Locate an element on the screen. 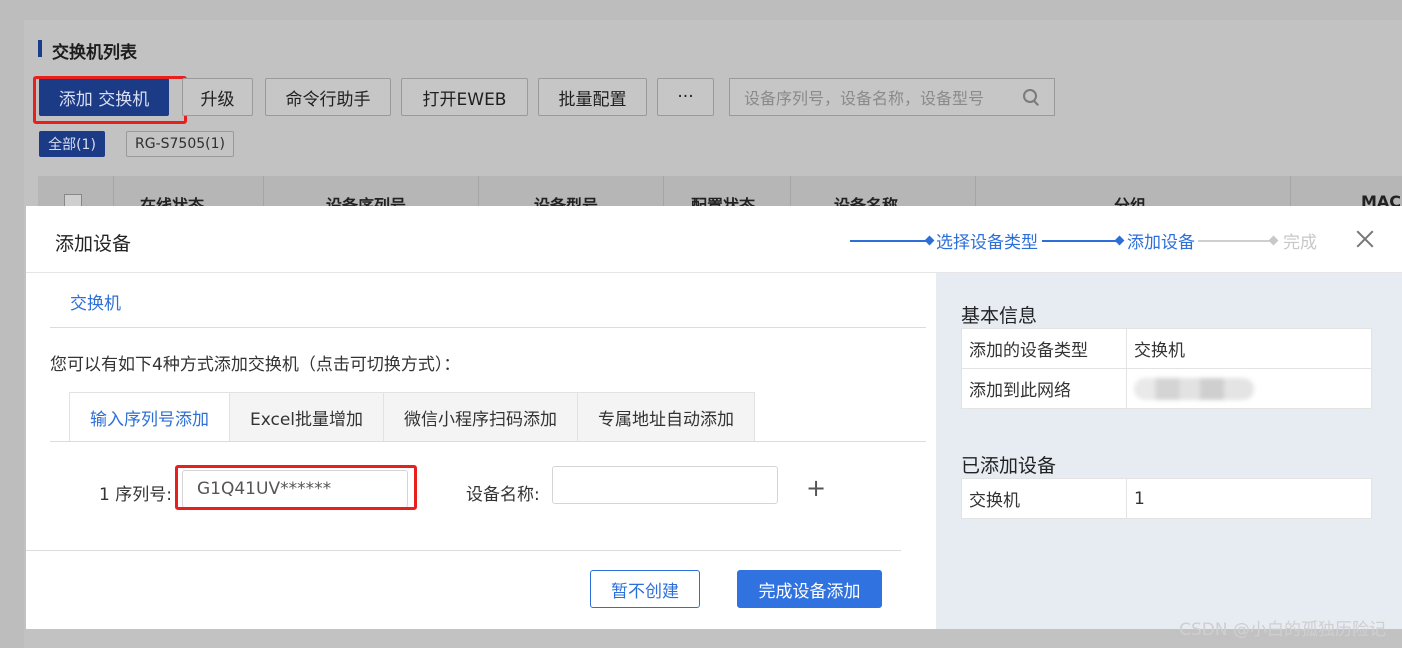 This screenshot has width=1402, height=648. info-key: 添加到此网络 is located at coordinates (1044, 388).